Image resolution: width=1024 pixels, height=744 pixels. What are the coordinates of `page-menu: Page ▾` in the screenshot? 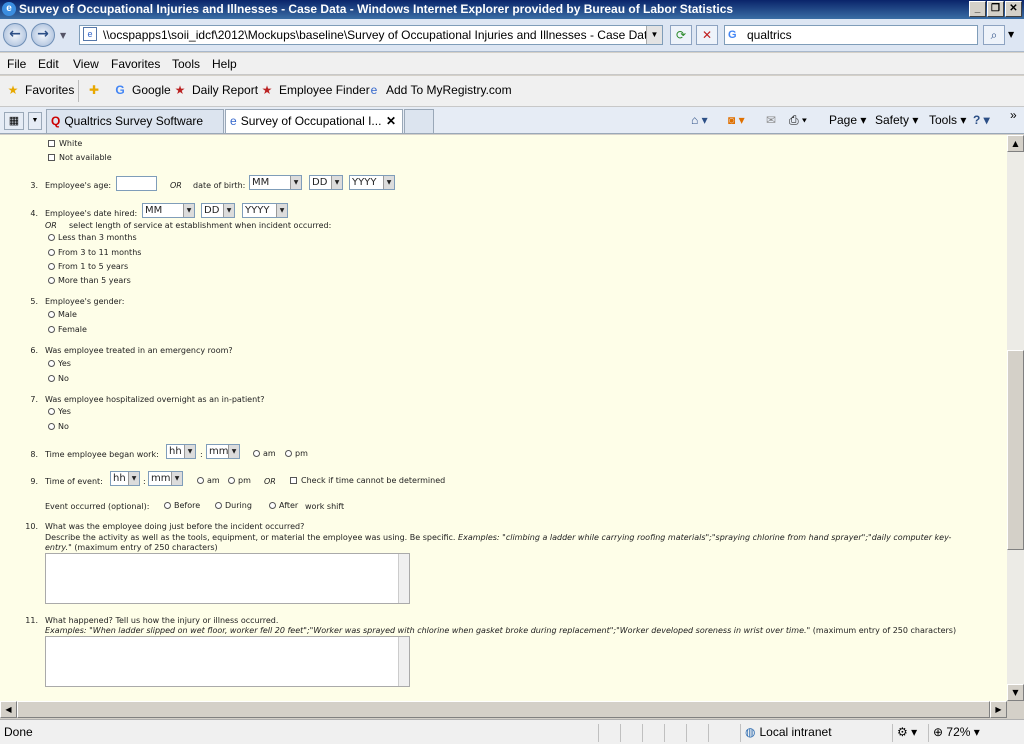 It's located at (847, 120).